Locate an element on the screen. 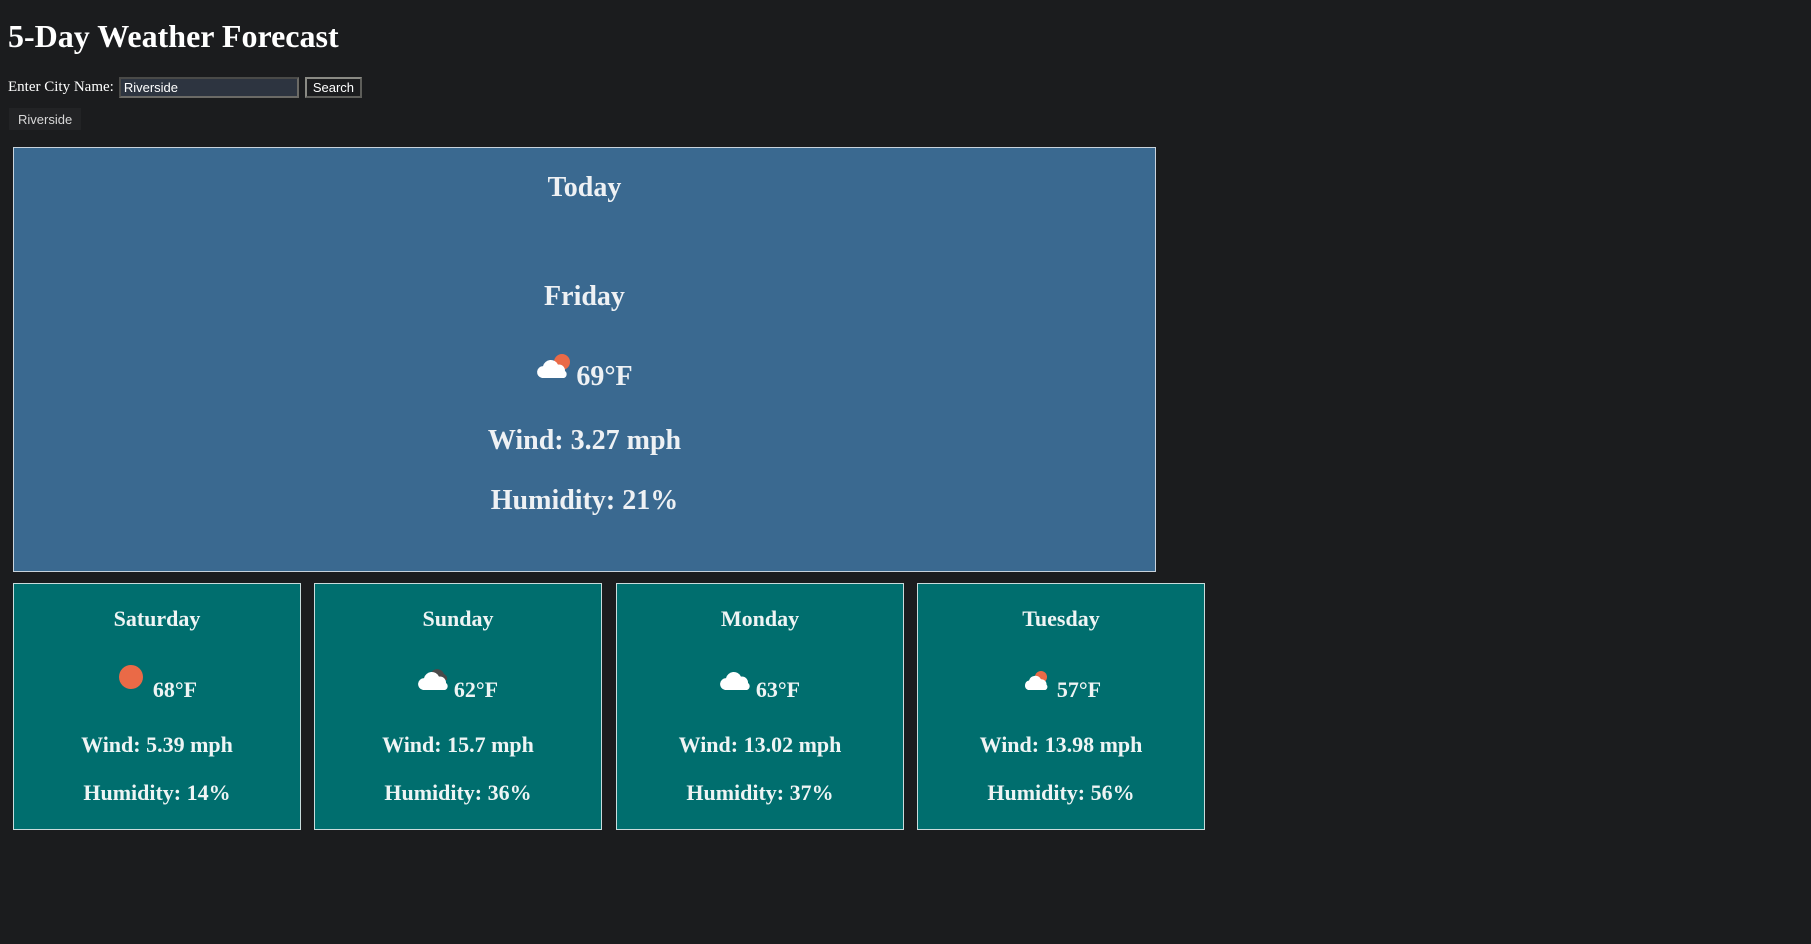 The width and height of the screenshot is (1811, 944). cloud-icon is located at coordinates (734, 681).